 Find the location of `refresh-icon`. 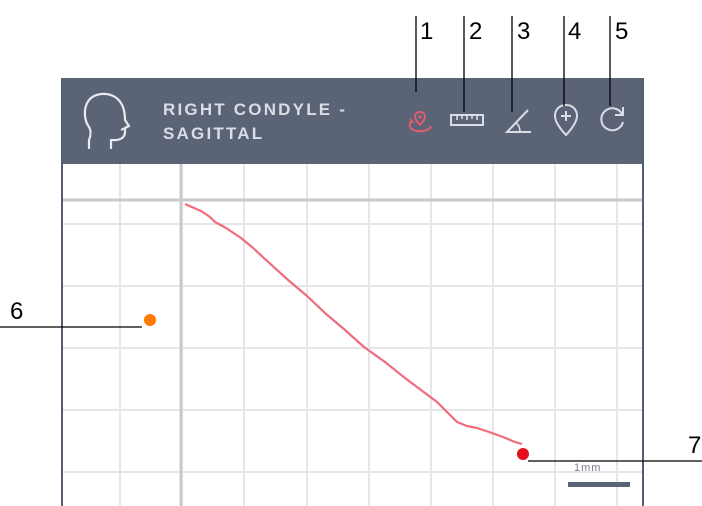

refresh-icon is located at coordinates (612, 122).